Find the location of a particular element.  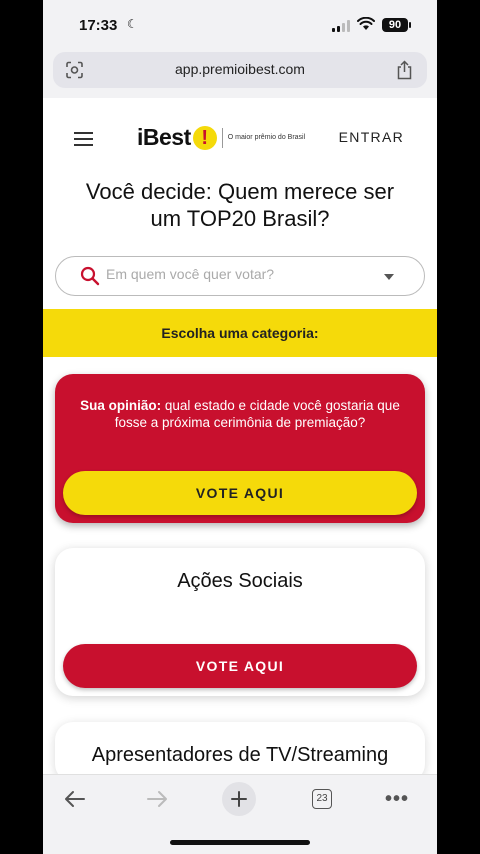

tab-count: 23 is located at coordinates (322, 799).